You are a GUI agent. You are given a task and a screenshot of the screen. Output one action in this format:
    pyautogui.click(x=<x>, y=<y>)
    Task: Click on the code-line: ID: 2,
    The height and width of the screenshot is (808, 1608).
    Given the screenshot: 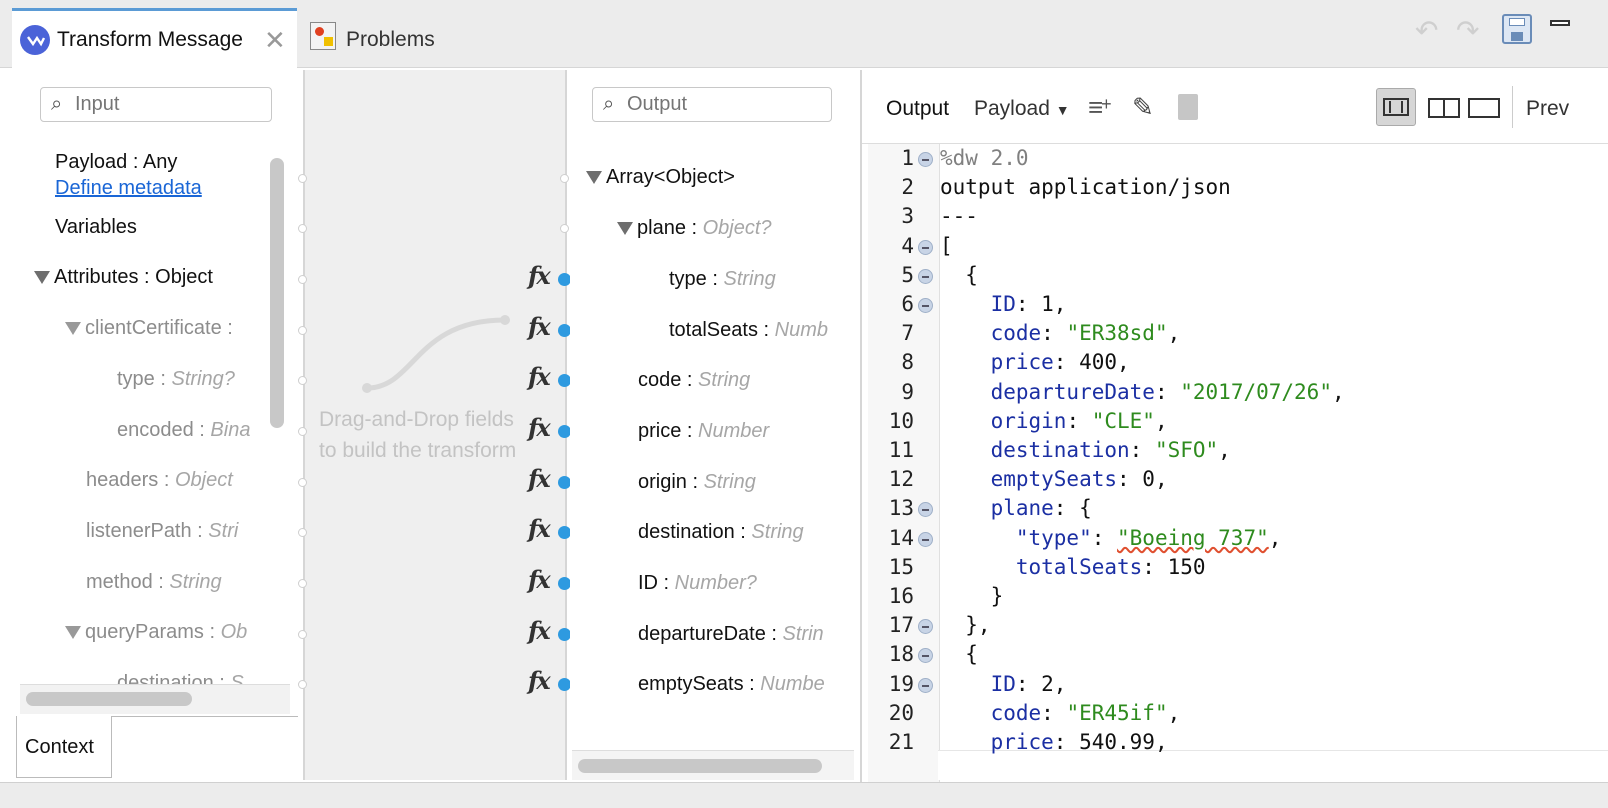 What is the action you would take?
    pyautogui.click(x=1003, y=684)
    